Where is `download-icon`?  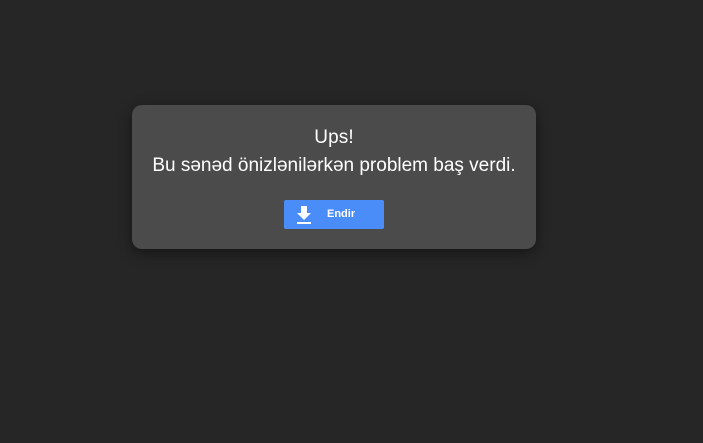 download-icon is located at coordinates (304, 215).